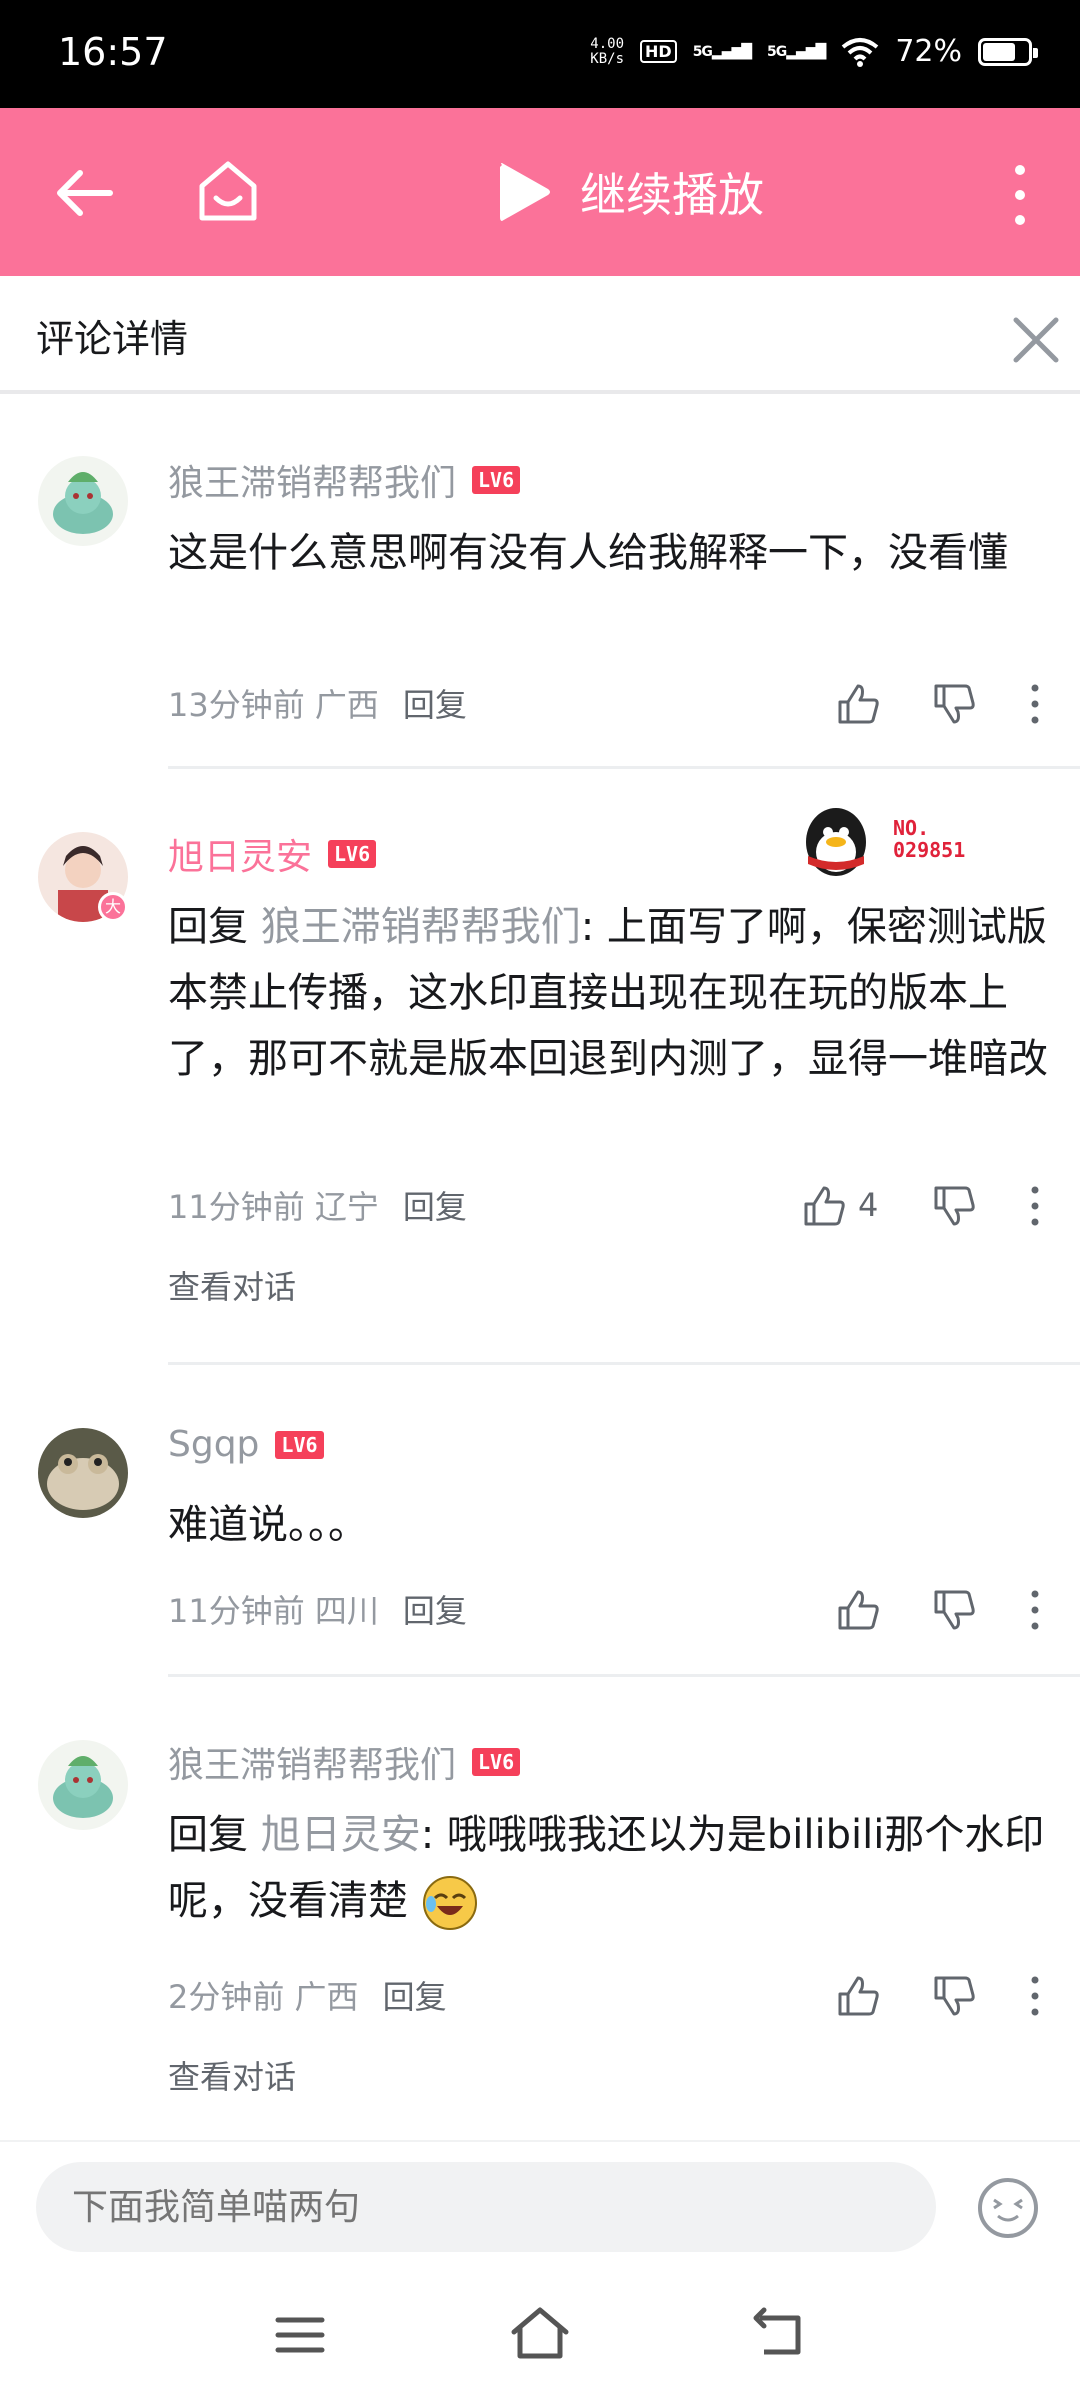 Image resolution: width=1080 pixels, height=2400 pixels. What do you see at coordinates (607, 51) in the screenshot?
I see `network-speed: 4.00 KB/s` at bounding box center [607, 51].